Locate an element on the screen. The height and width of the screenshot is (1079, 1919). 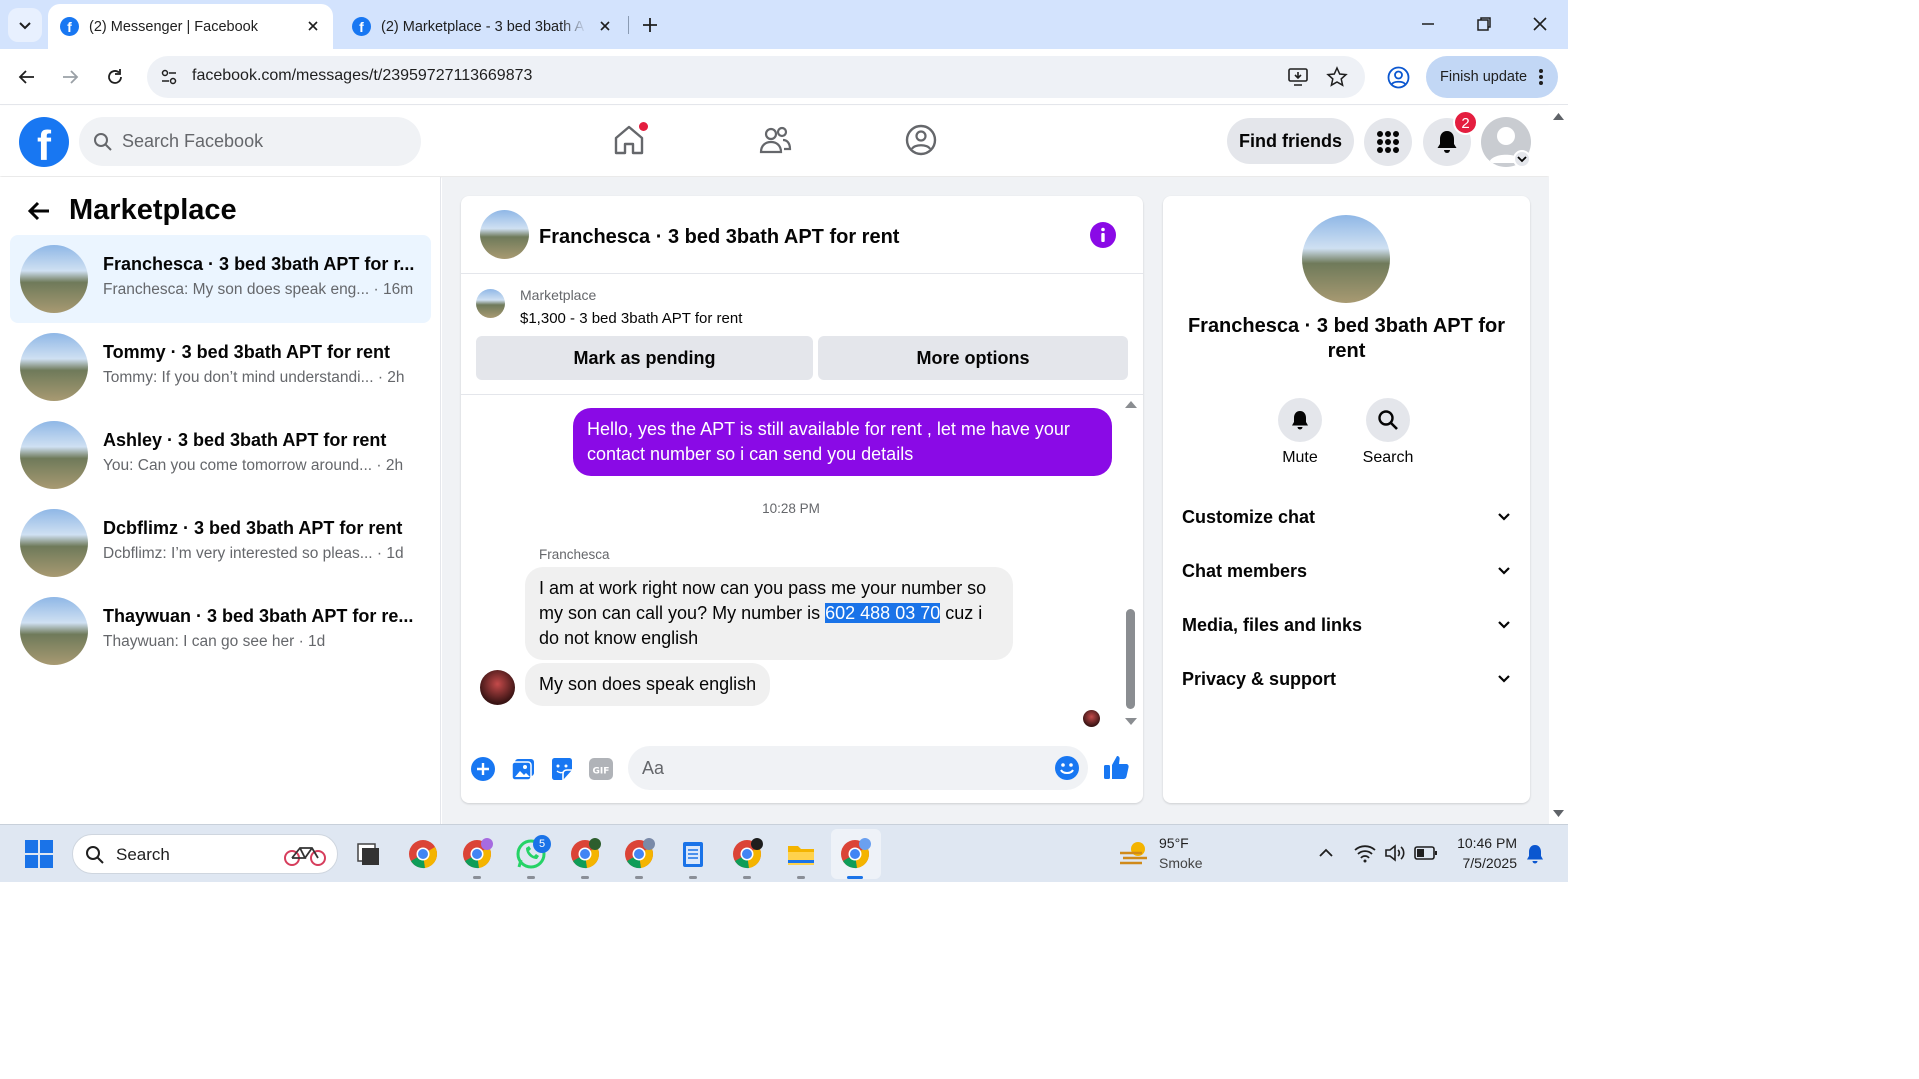
plus-circle-icon is located at coordinates (483, 769).